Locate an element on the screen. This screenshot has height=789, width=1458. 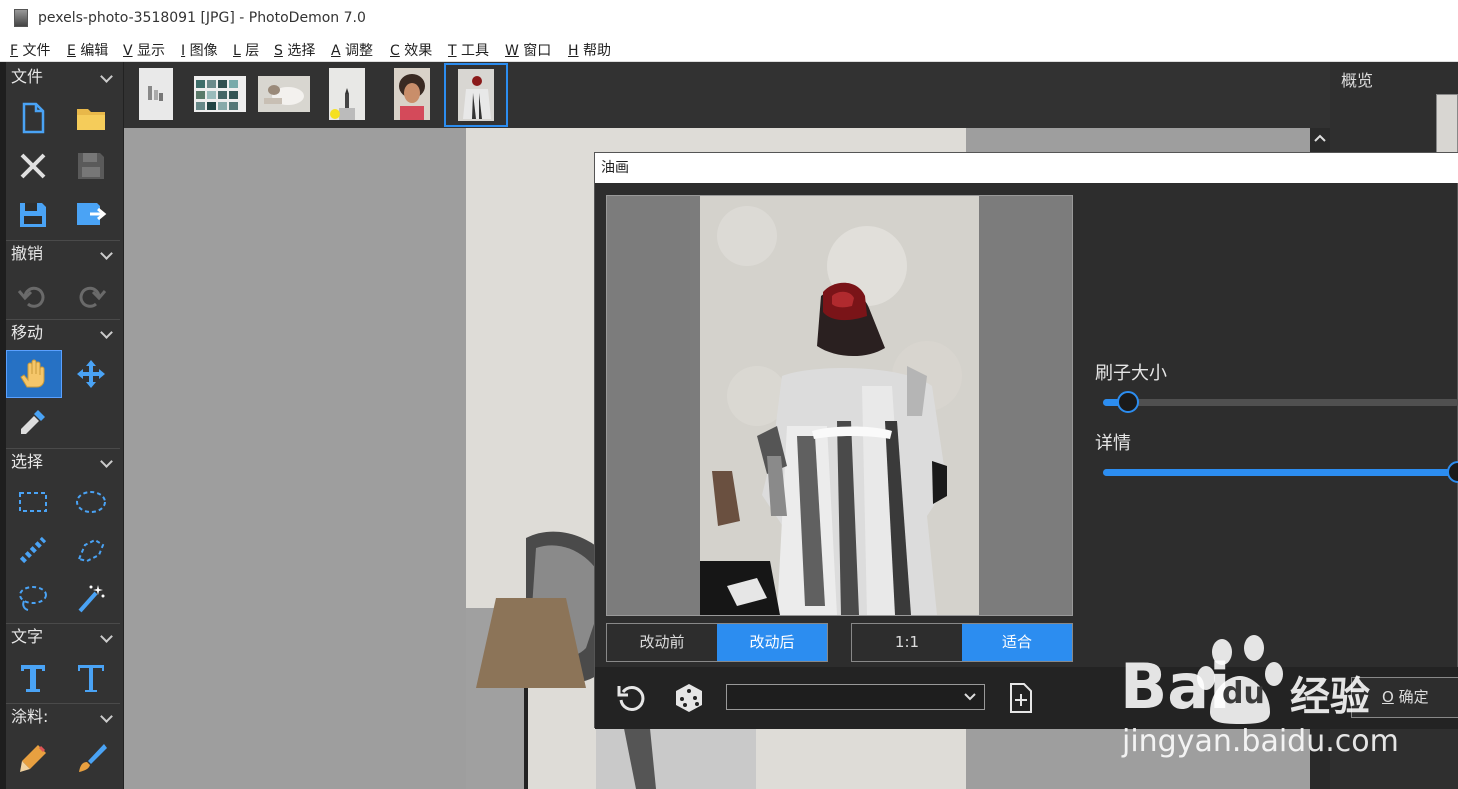
magic-wand-icon is located at coordinates (91, 599).